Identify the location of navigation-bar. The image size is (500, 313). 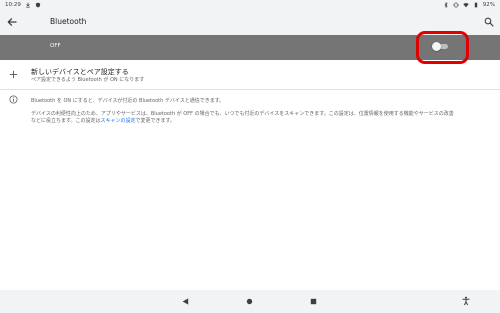
(250, 301).